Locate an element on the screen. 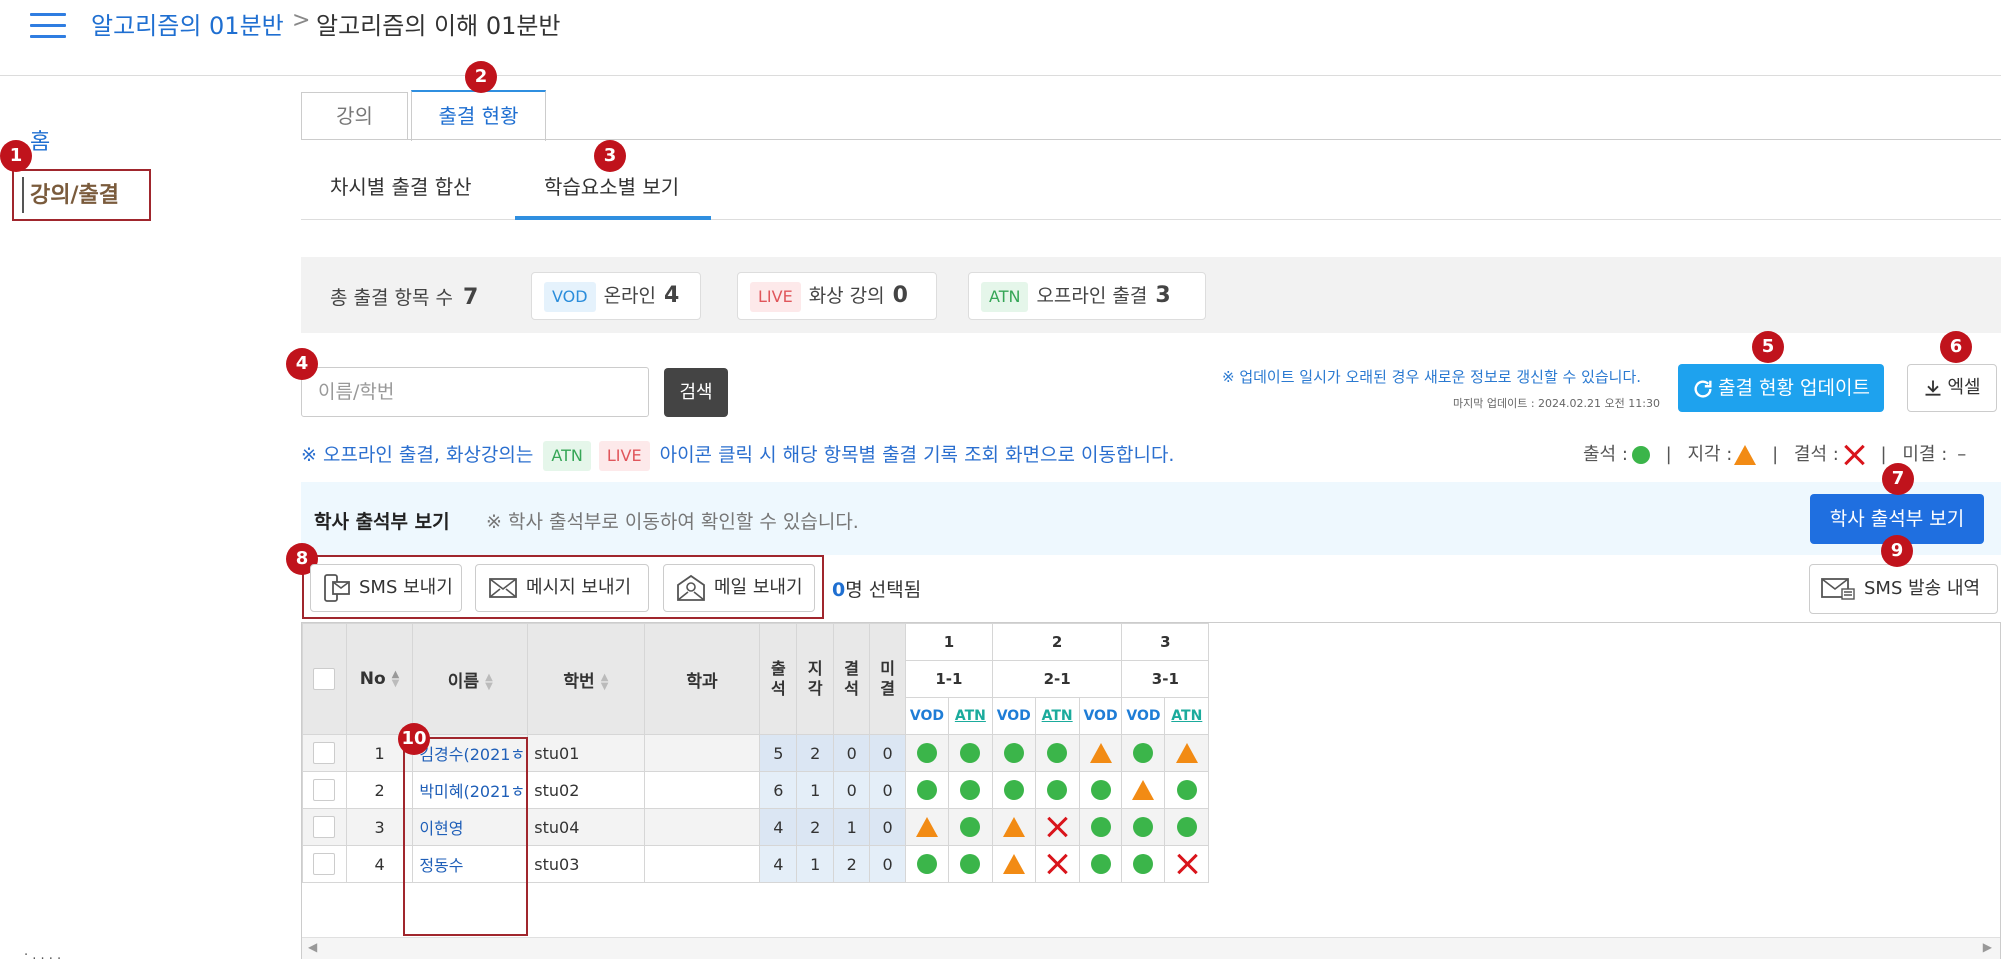 The height and width of the screenshot is (963, 2001). select-all-checkbox is located at coordinates (324, 679).